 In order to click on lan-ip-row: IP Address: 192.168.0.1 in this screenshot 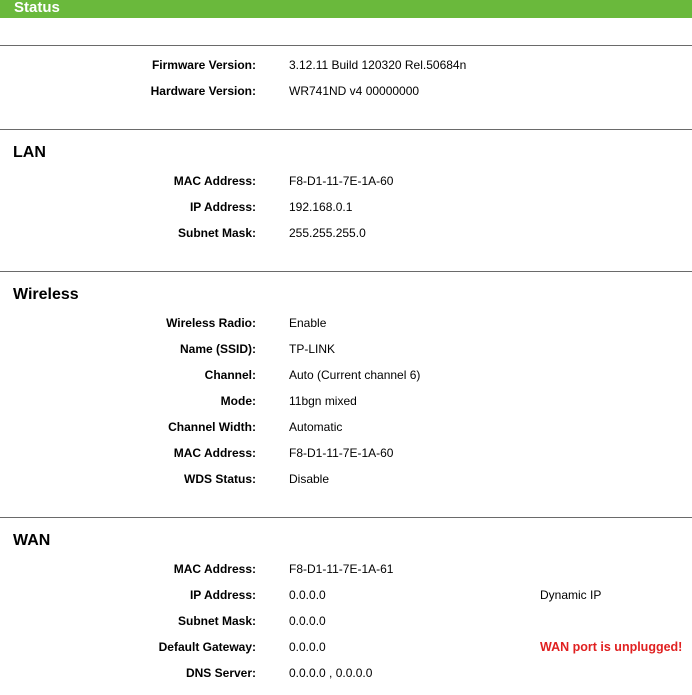, I will do `click(346, 207)`.